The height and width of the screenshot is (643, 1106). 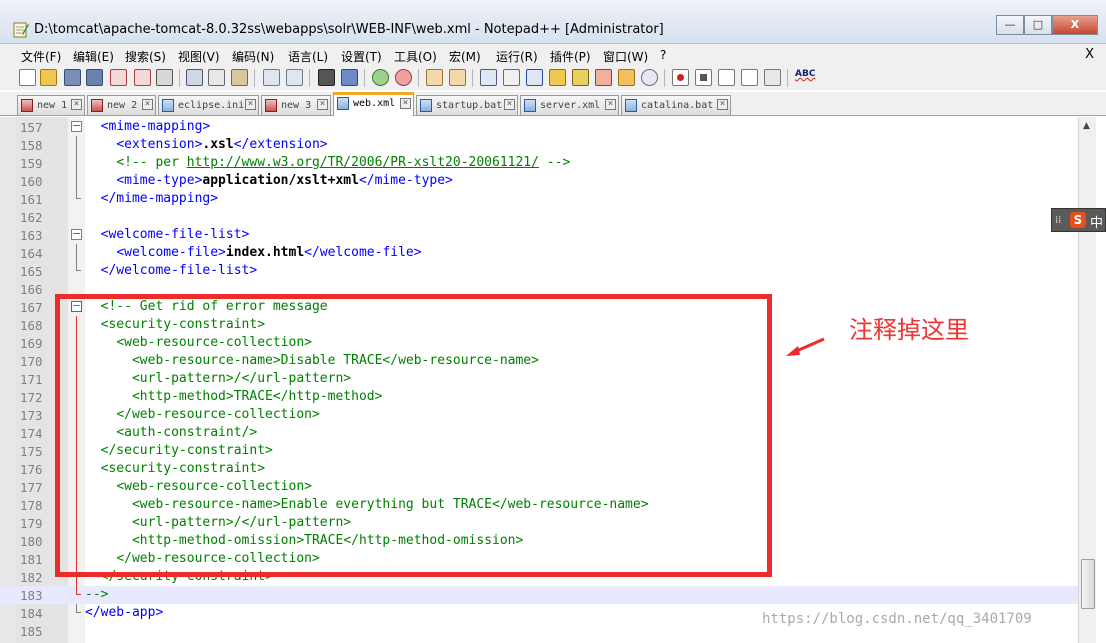 What do you see at coordinates (511, 77) in the screenshot?
I see `show-all-chars-icon` at bounding box center [511, 77].